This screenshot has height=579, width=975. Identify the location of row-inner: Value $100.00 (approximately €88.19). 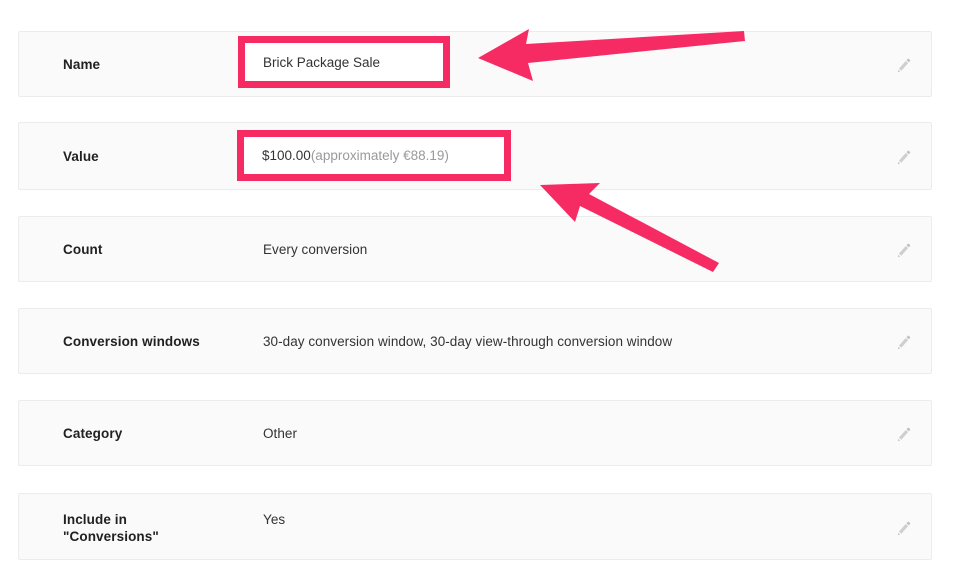
(475, 156).